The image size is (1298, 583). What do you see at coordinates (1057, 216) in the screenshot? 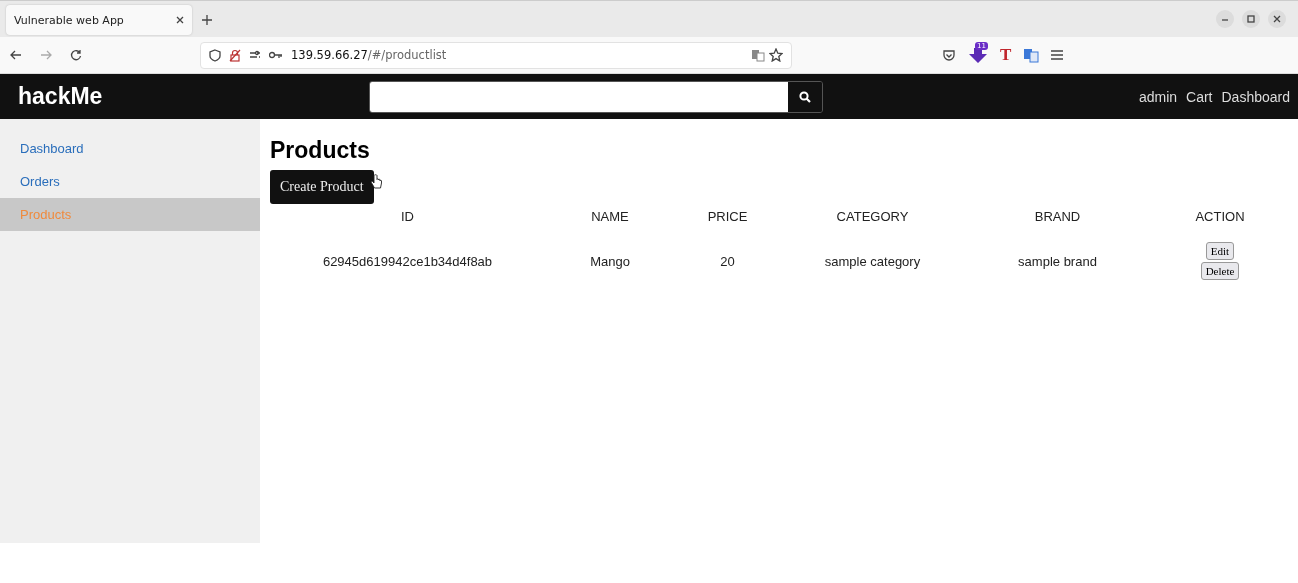
I see `column-header: BRAND` at bounding box center [1057, 216].